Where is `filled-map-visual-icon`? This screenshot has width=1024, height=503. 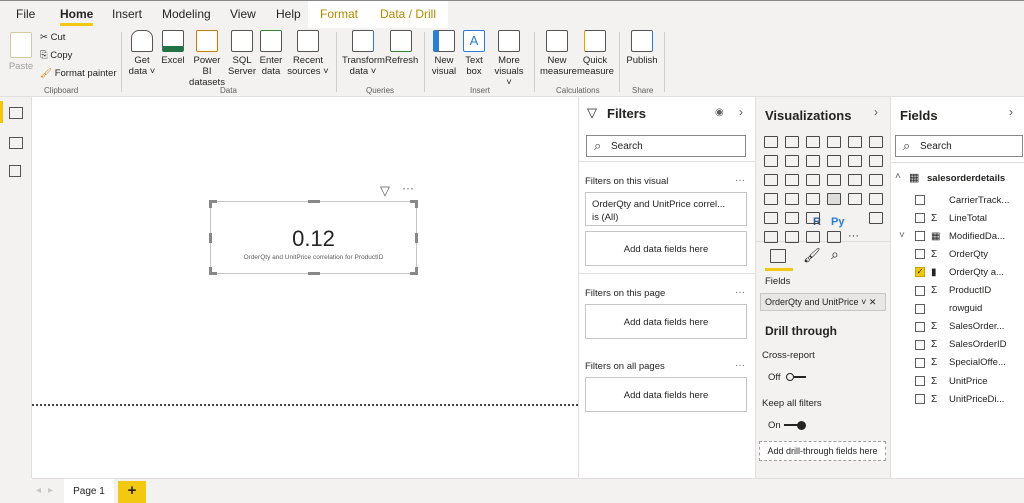 filled-map-visual-icon is located at coordinates (792, 199).